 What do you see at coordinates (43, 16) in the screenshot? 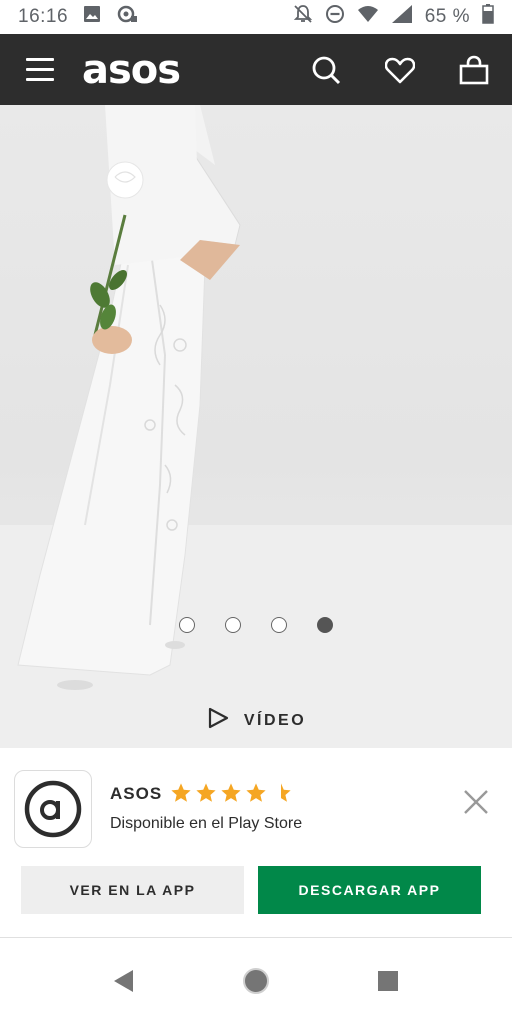
I see `status-time: 16:16` at bounding box center [43, 16].